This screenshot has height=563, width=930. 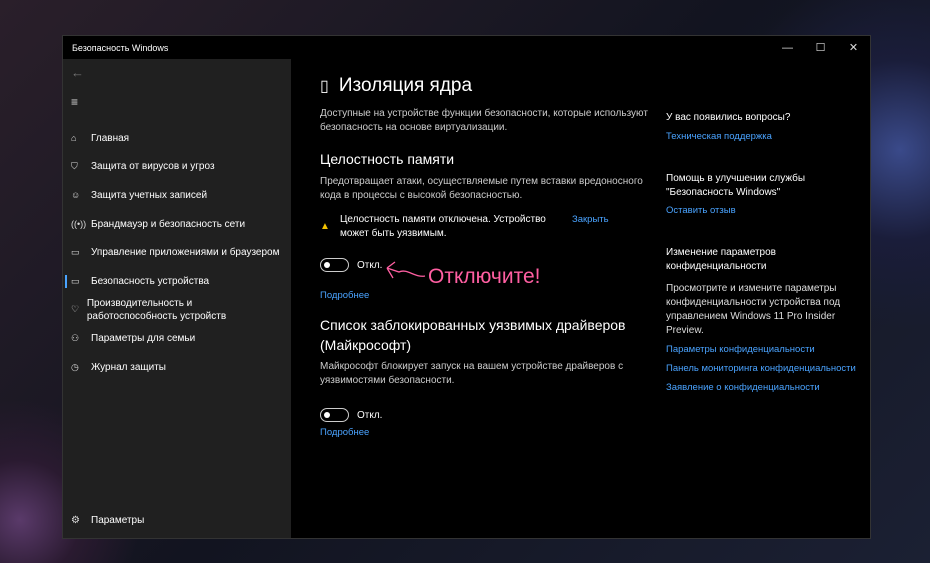 I want to click on sidebar-item-settings: ⚙ Параметры, so click(x=107, y=520).